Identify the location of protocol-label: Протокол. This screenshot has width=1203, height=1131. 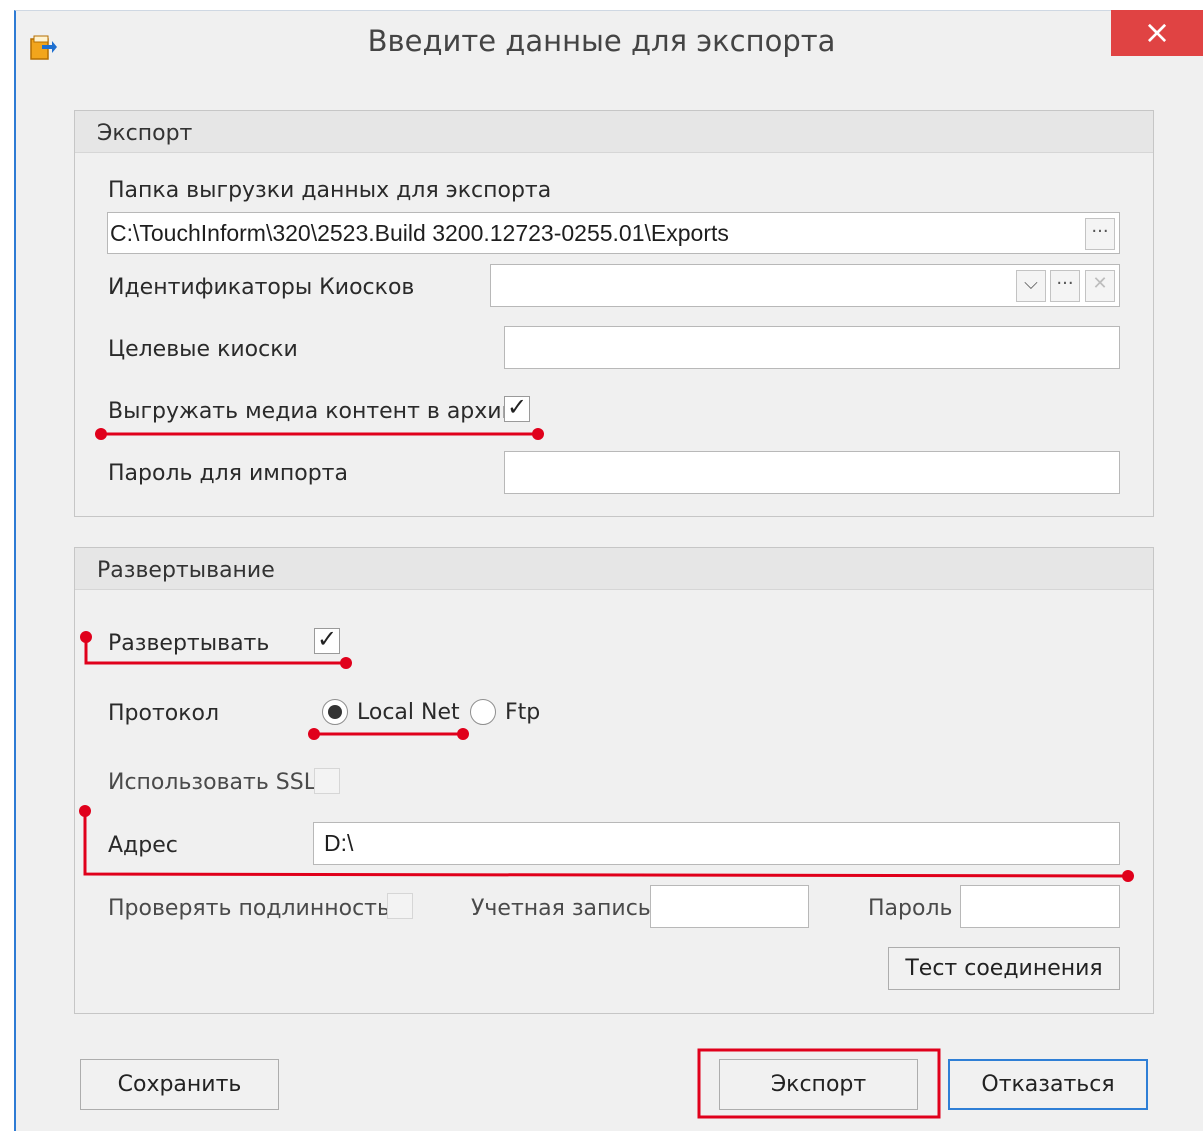
(164, 713).